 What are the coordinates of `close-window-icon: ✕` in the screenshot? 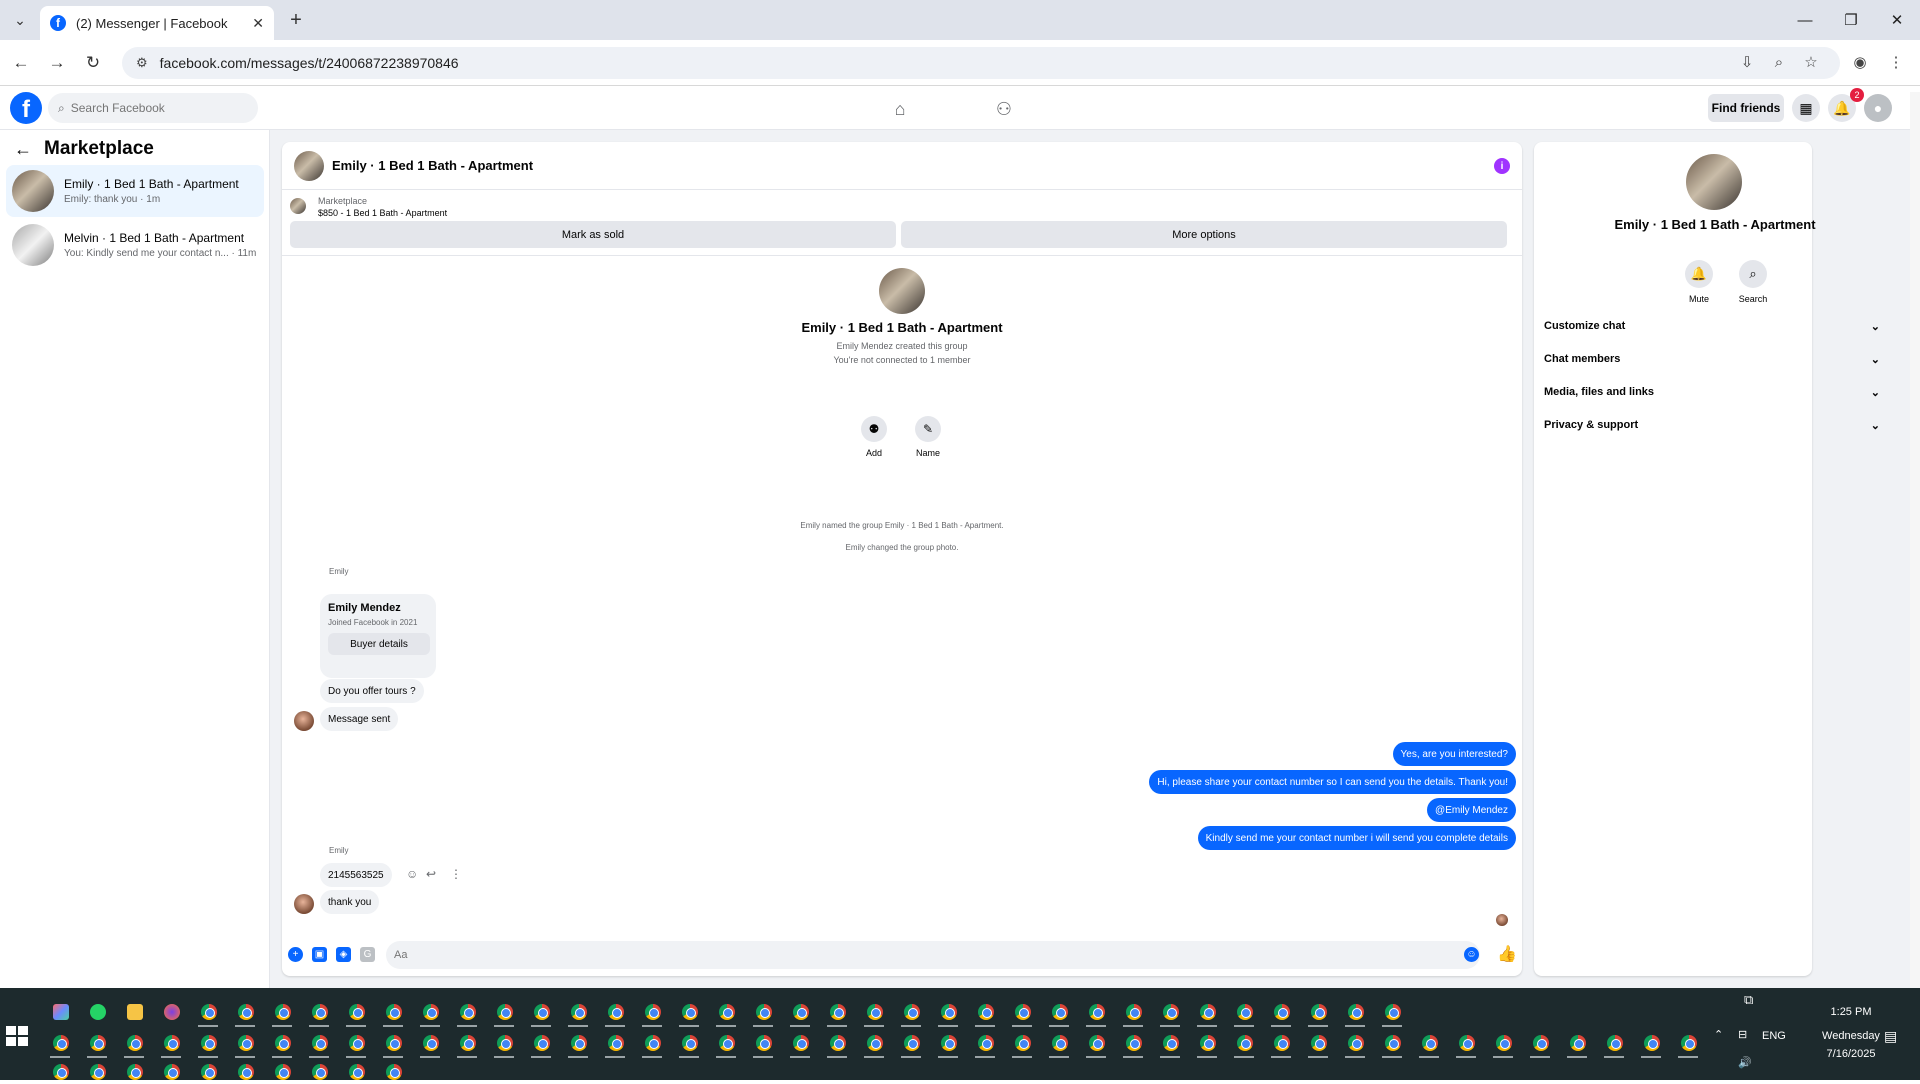 It's located at (1897, 20).